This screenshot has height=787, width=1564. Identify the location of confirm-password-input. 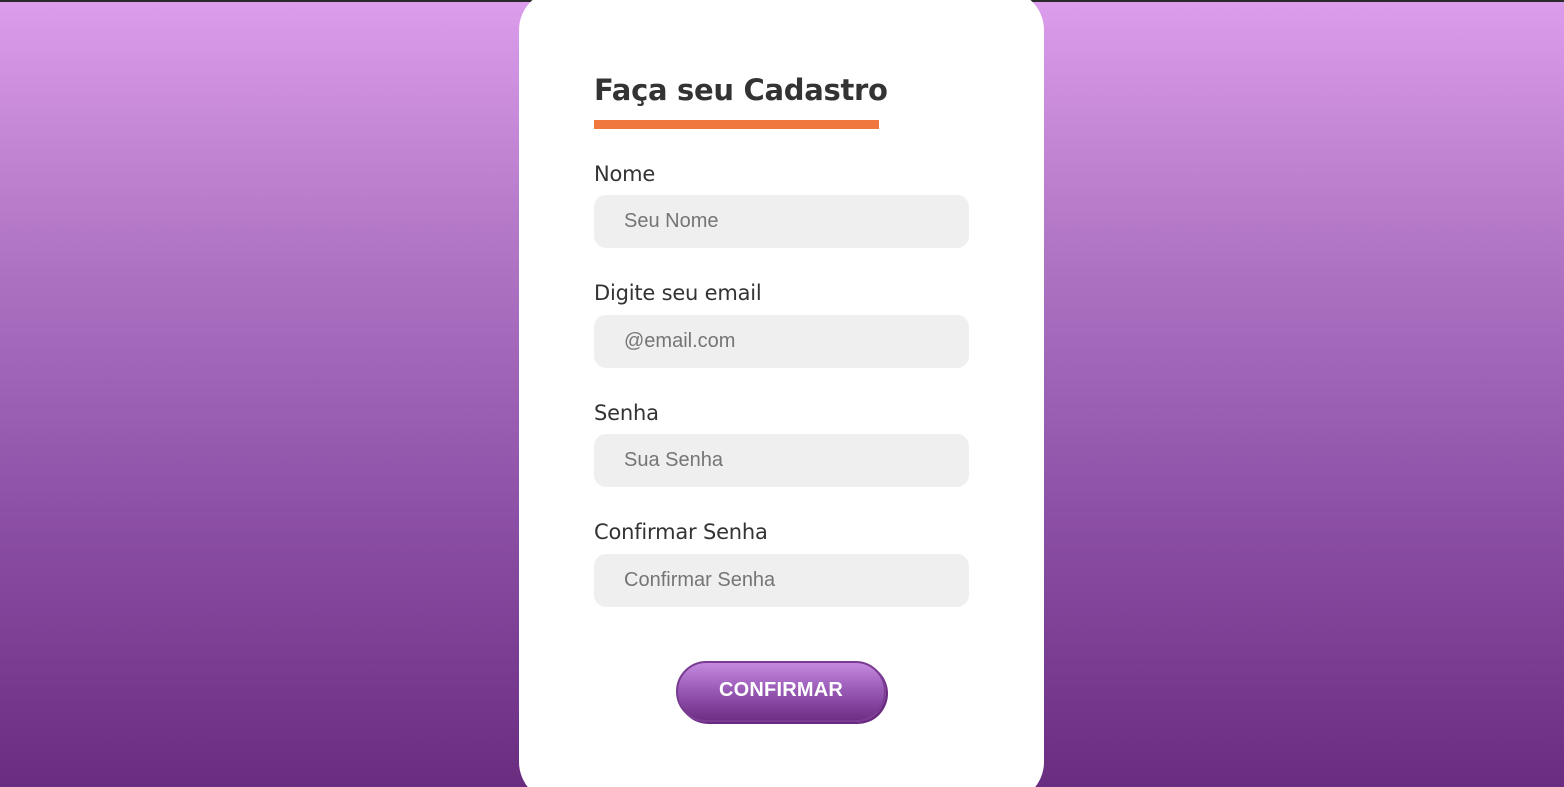
(781, 580).